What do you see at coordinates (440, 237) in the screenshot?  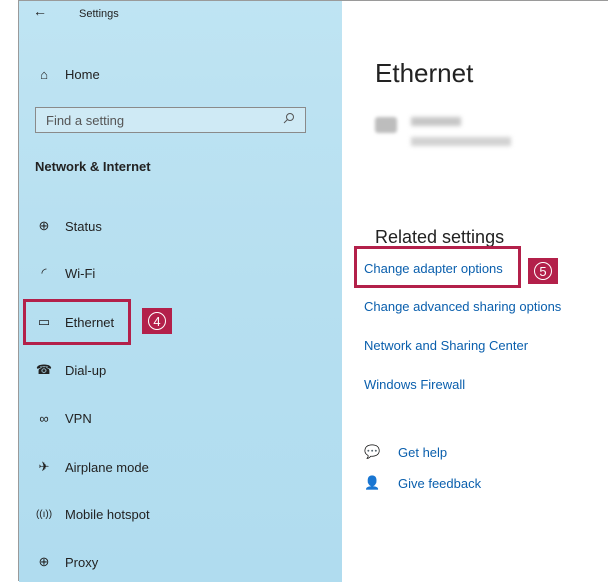 I see `related-settings-title: Related settings` at bounding box center [440, 237].